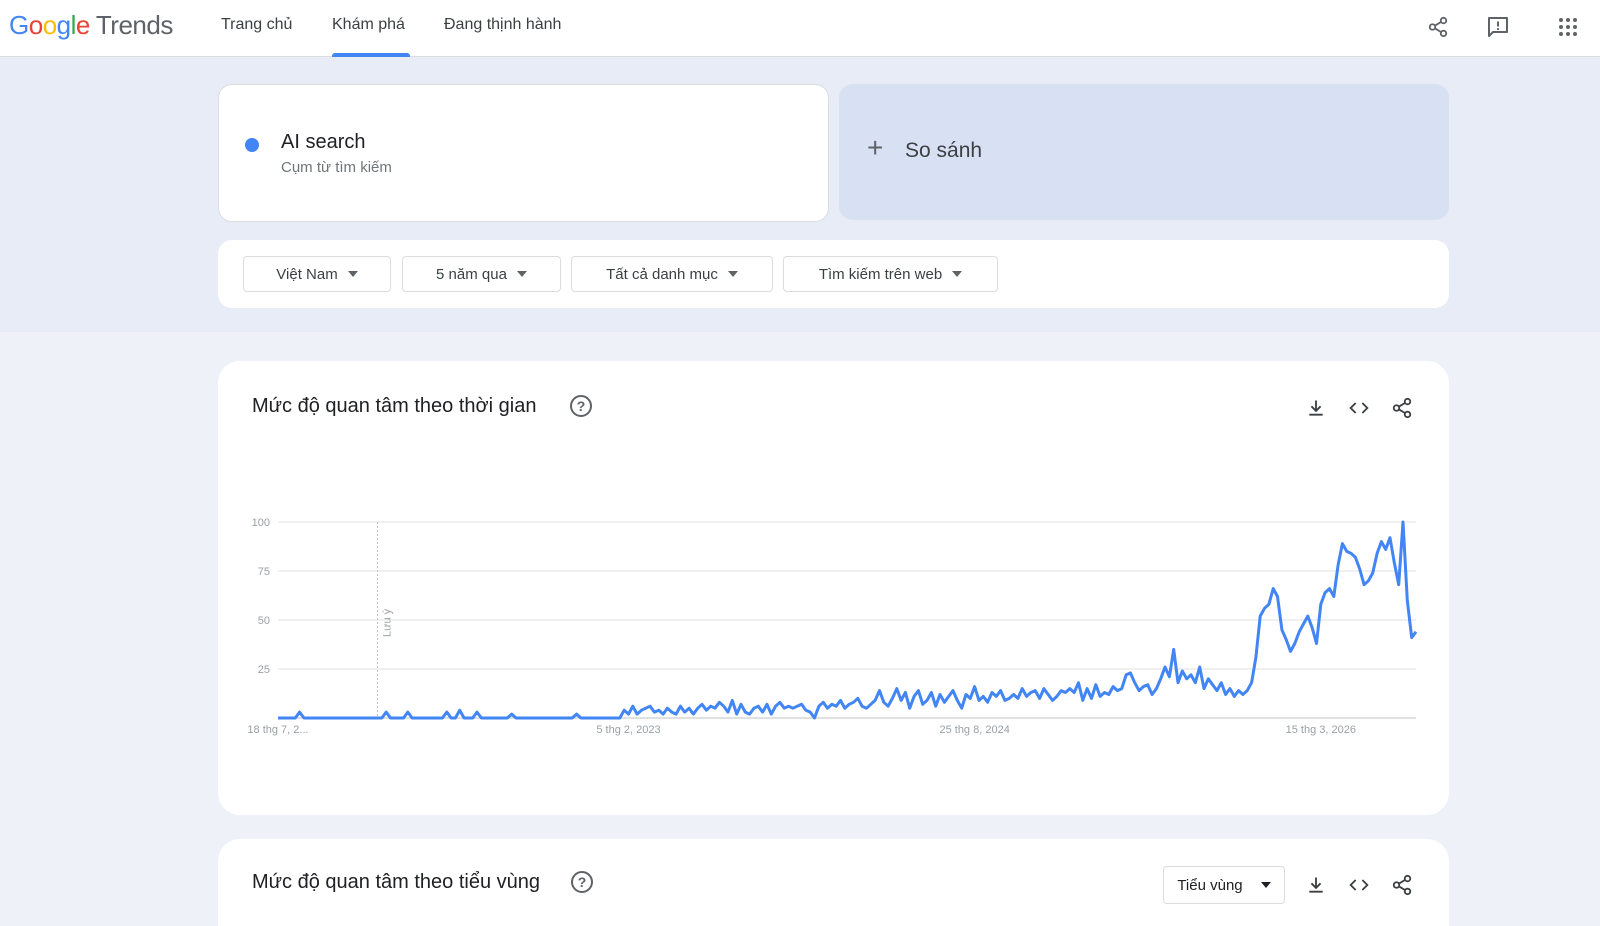 This screenshot has width=1600, height=926. Describe the element at coordinates (875, 147) in the screenshot. I see `plus-icon: +` at that location.